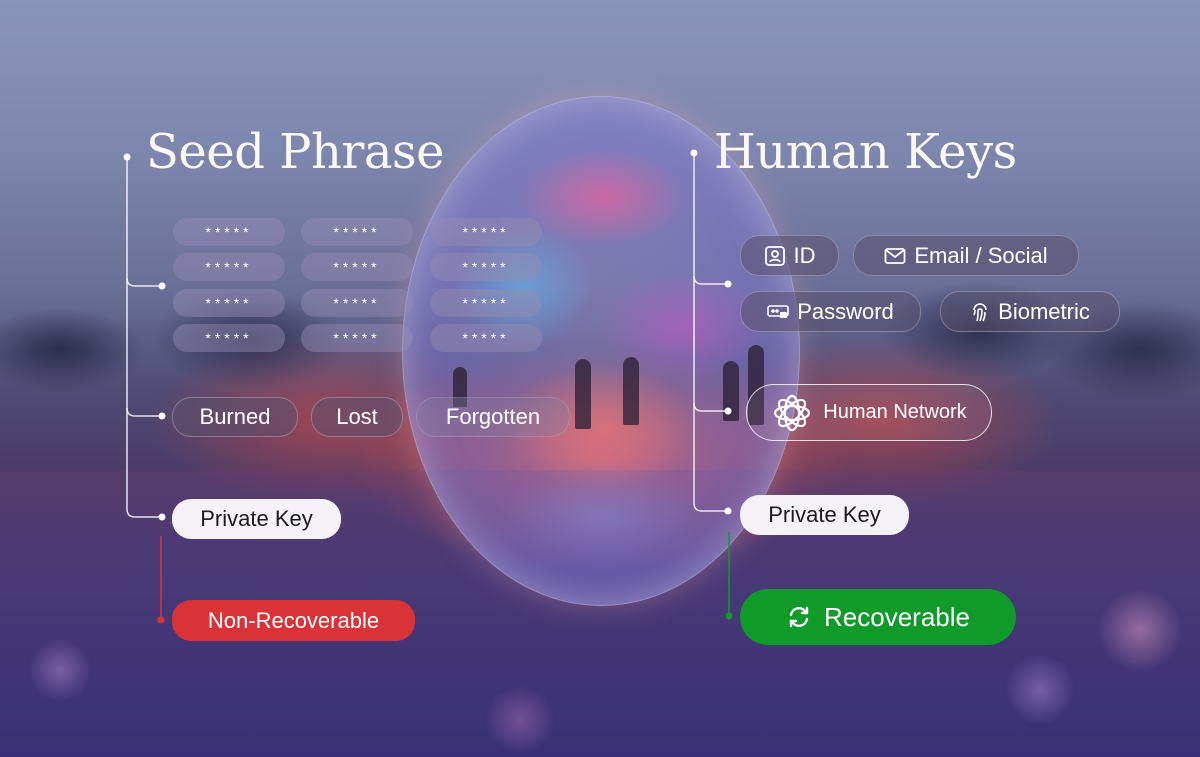  I want to click on recoverable-label: Recoverable, so click(897, 616).